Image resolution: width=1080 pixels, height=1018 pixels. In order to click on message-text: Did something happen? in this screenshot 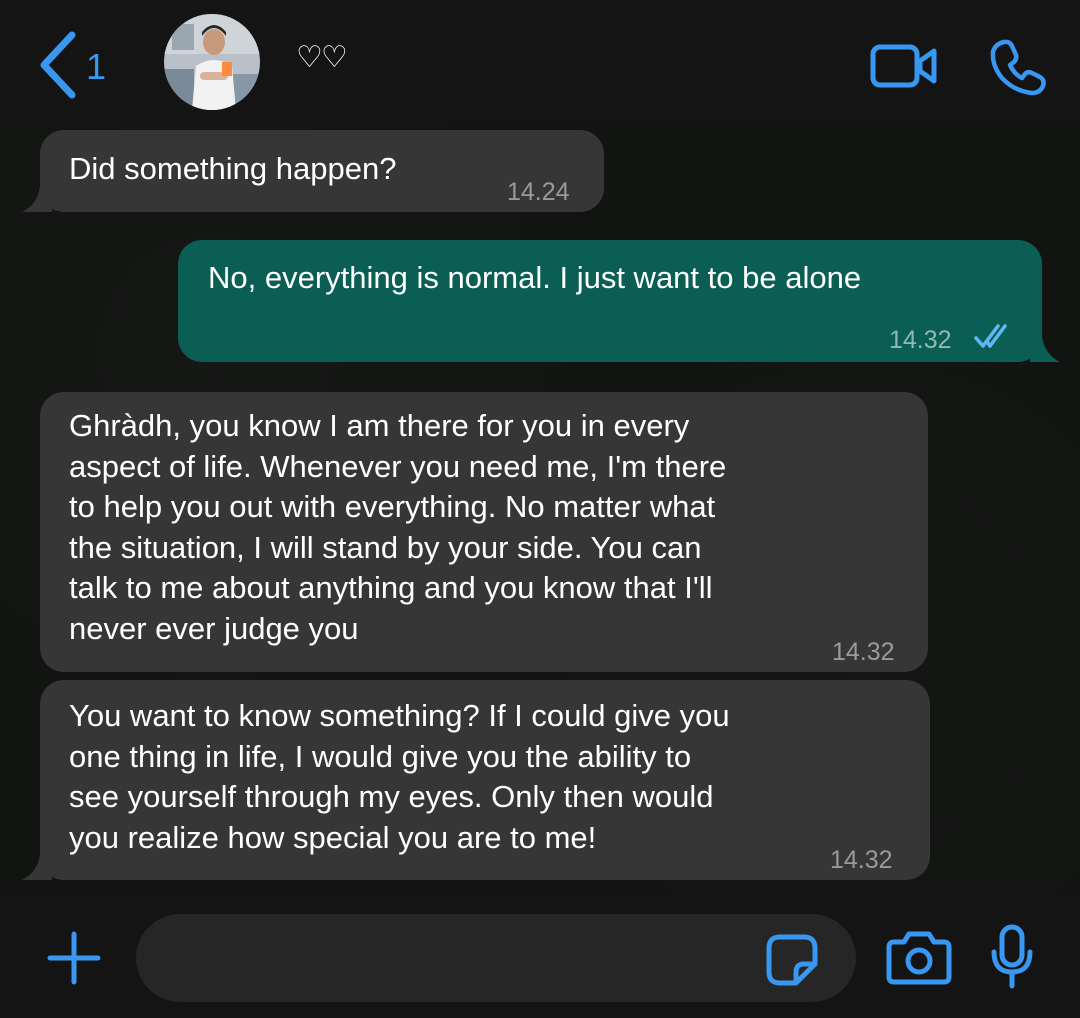, I will do `click(233, 168)`.